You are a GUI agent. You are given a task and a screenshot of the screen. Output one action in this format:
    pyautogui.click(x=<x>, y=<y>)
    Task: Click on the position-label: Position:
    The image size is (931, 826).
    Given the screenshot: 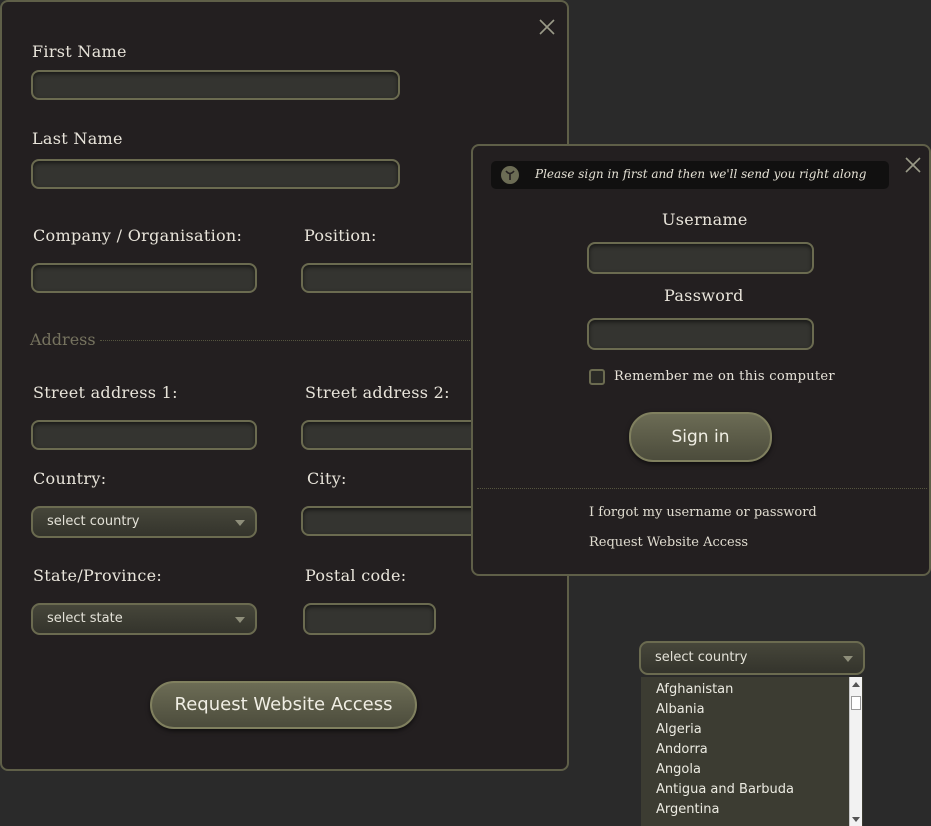 What is the action you would take?
    pyautogui.click(x=340, y=235)
    